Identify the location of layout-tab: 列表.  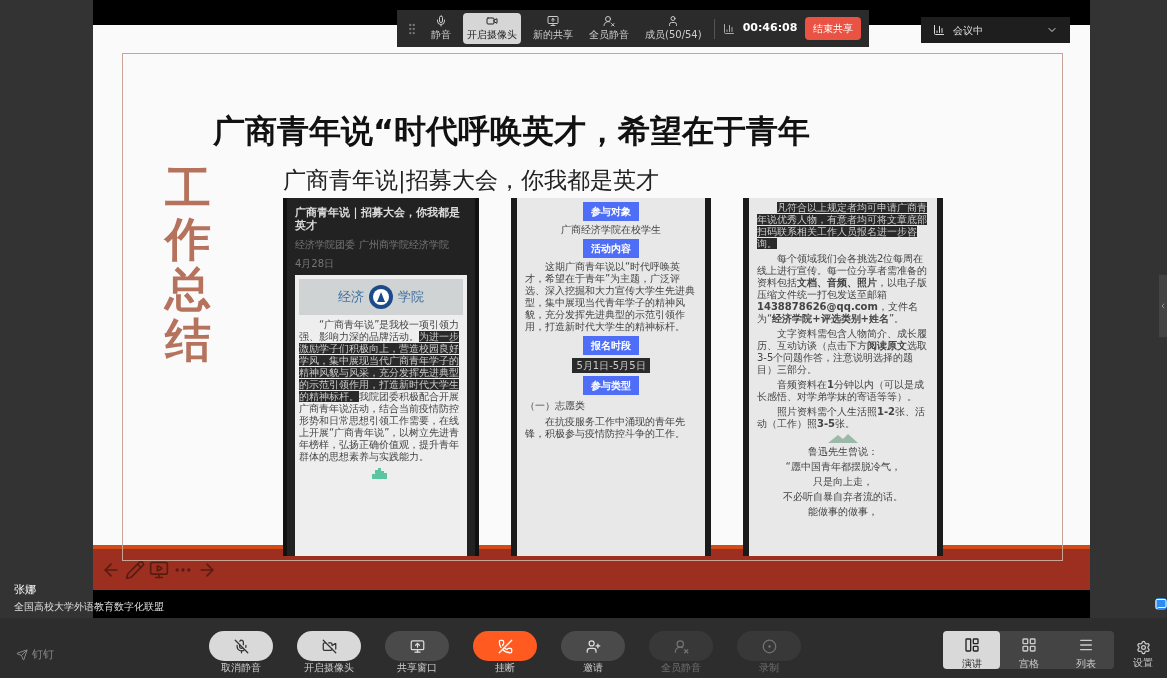
(1085, 650).